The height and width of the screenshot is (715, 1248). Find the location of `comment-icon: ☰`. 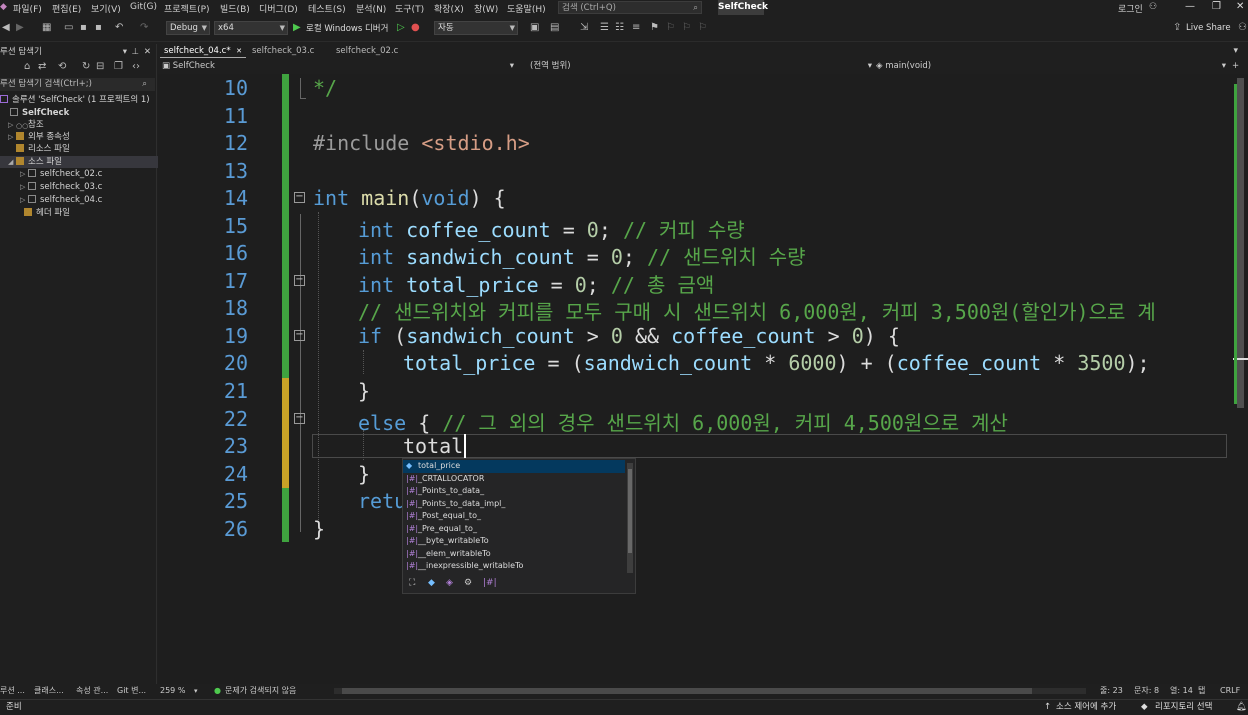

comment-icon: ☰ is located at coordinates (604, 27).